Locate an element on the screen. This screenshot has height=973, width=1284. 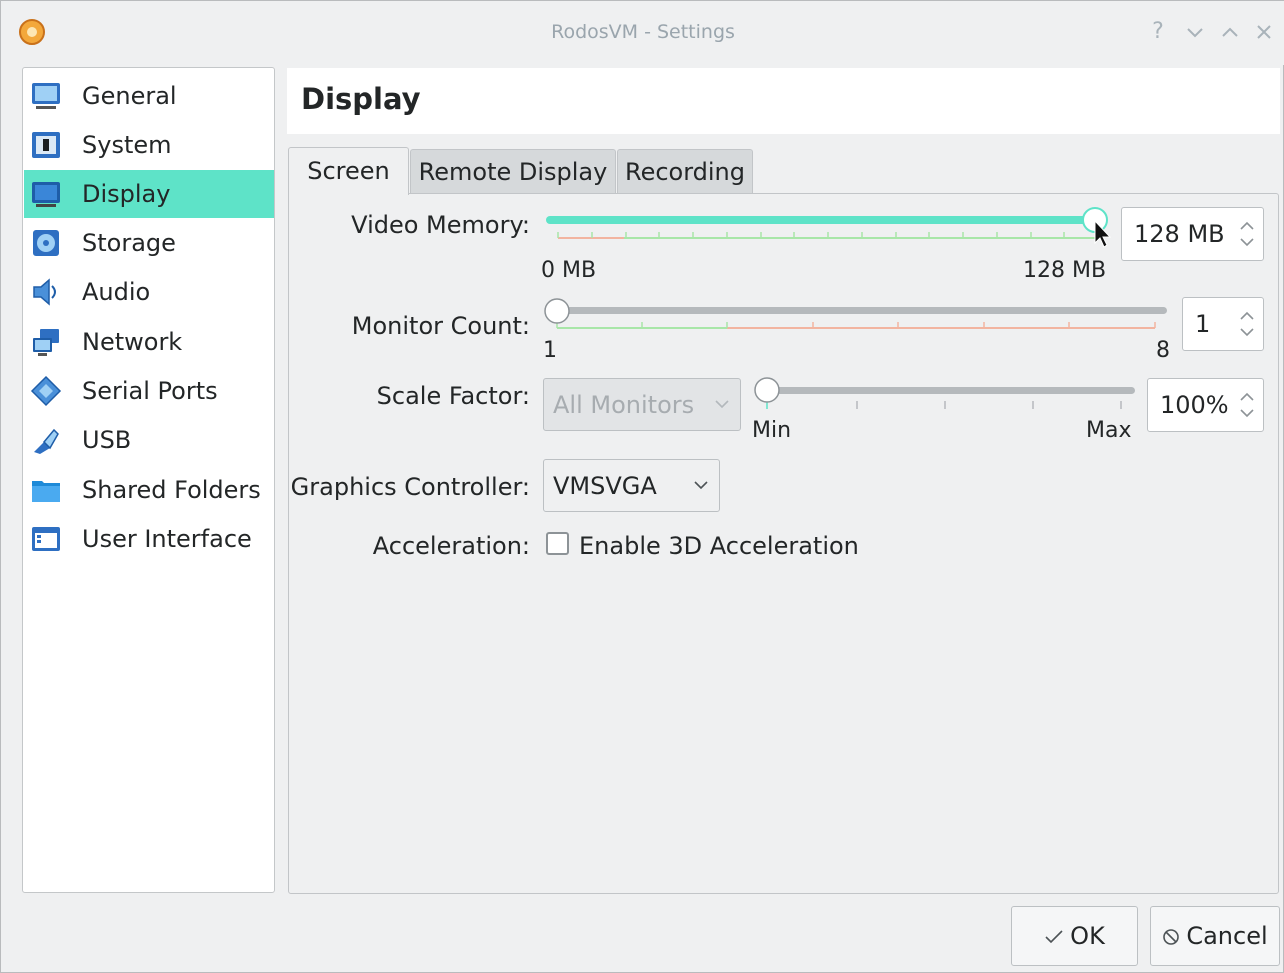
ok-button-label: OK is located at coordinates (1087, 936).